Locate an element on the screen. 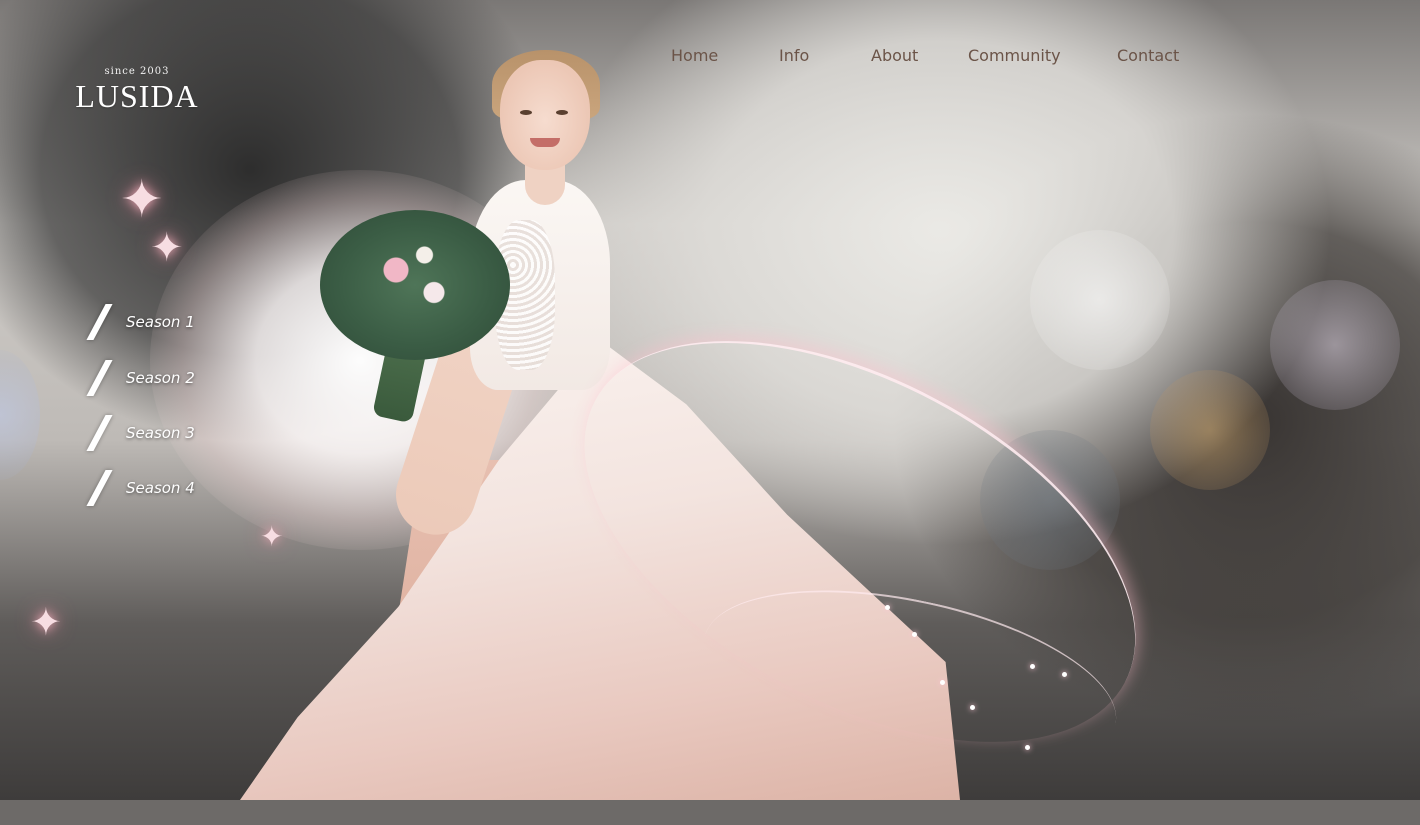  season-label: Season 2 is located at coordinates (160, 378).